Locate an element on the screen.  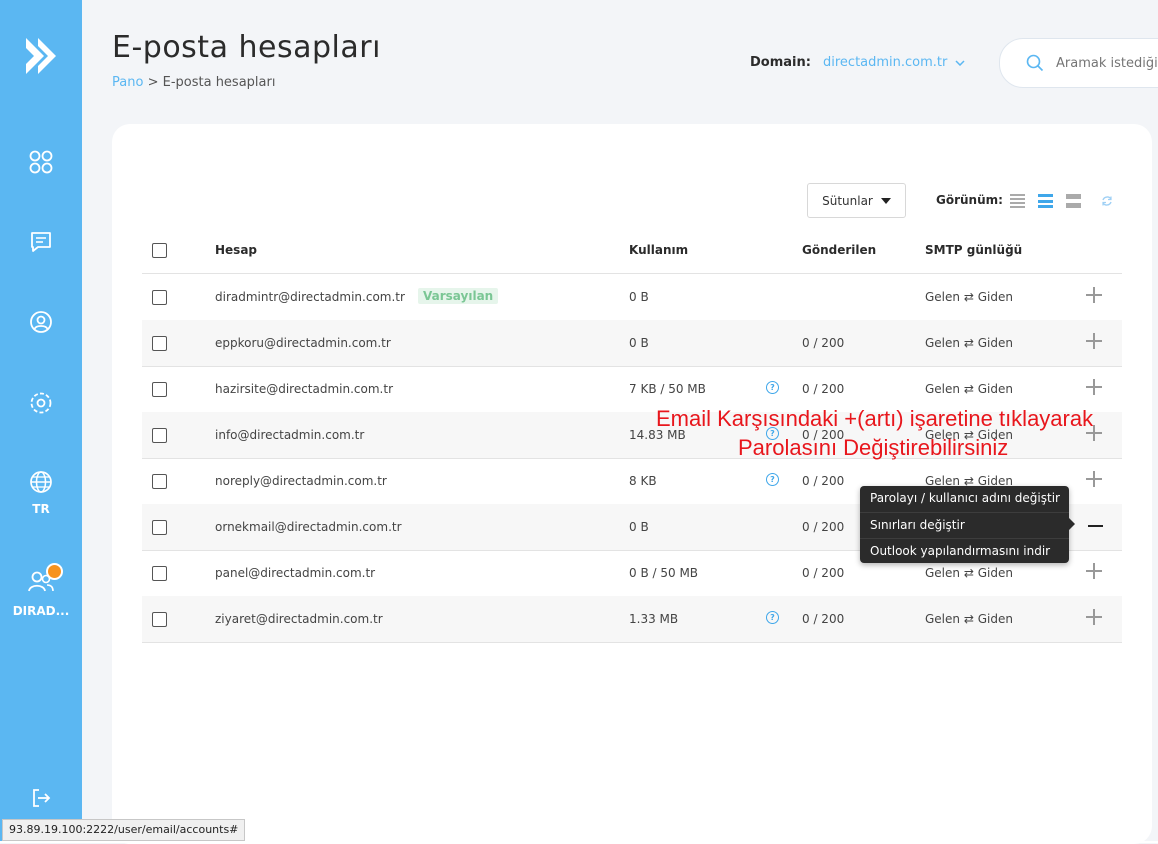
domain-value: directadmin.com.tr is located at coordinates (885, 62).